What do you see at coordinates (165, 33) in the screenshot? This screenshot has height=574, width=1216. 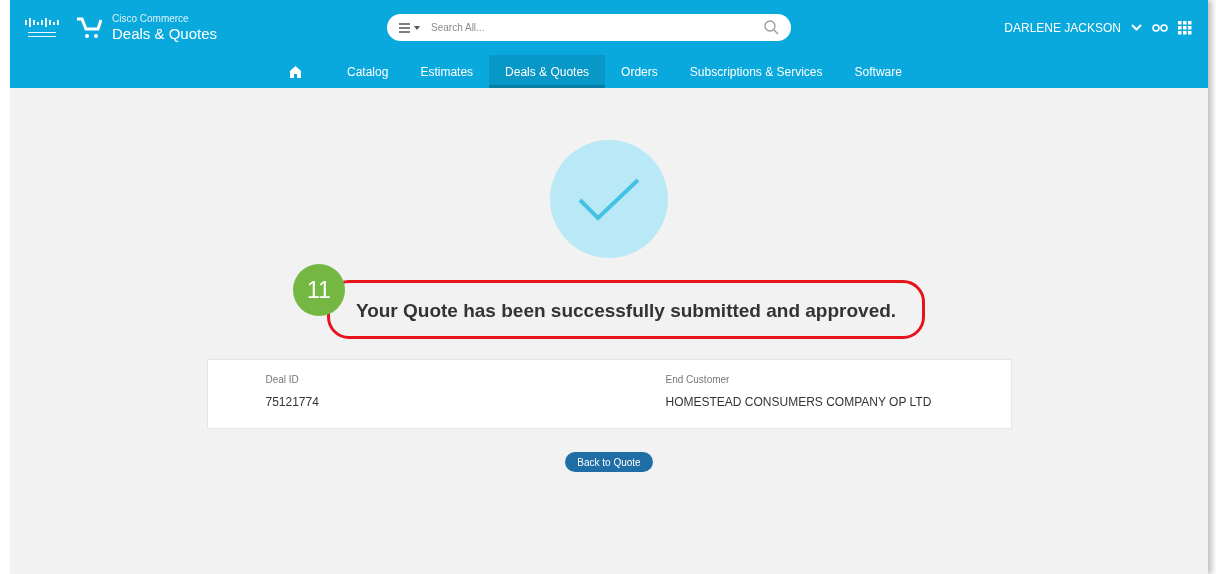 I see `app-title: Deals & Quotes` at bounding box center [165, 33].